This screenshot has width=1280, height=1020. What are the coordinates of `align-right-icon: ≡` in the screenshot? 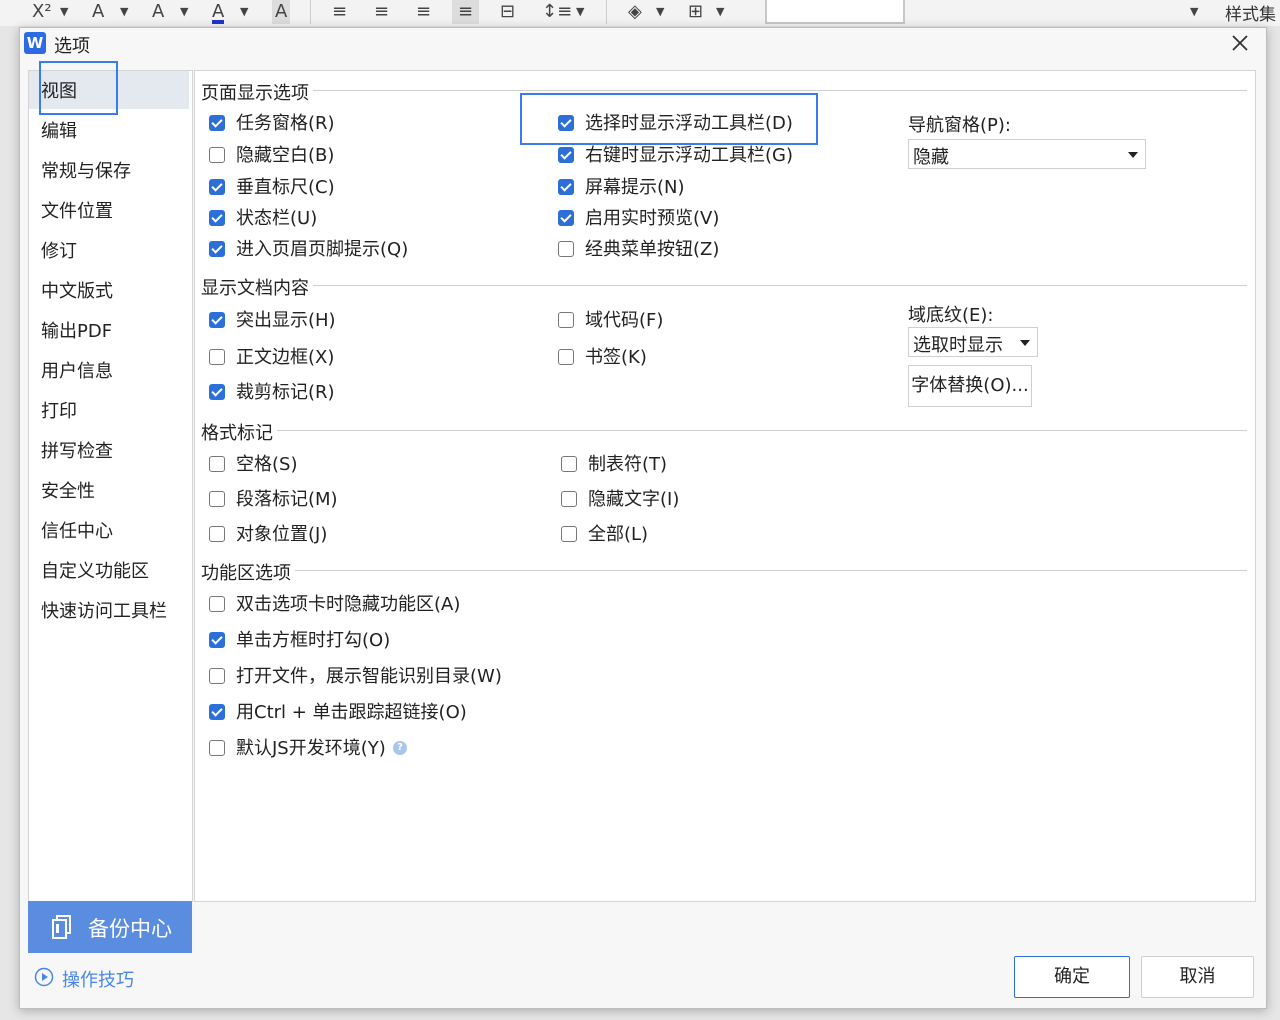 It's located at (423, 12).